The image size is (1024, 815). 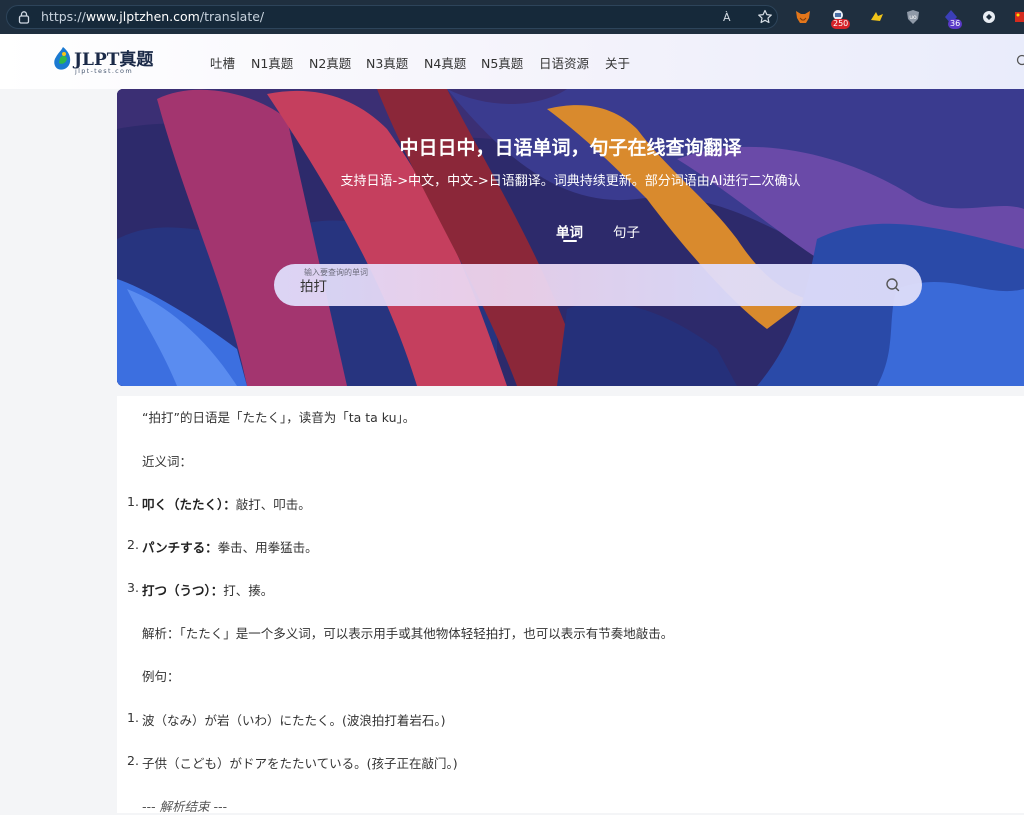 I want to click on header-search-icon, so click(x=1020, y=60).